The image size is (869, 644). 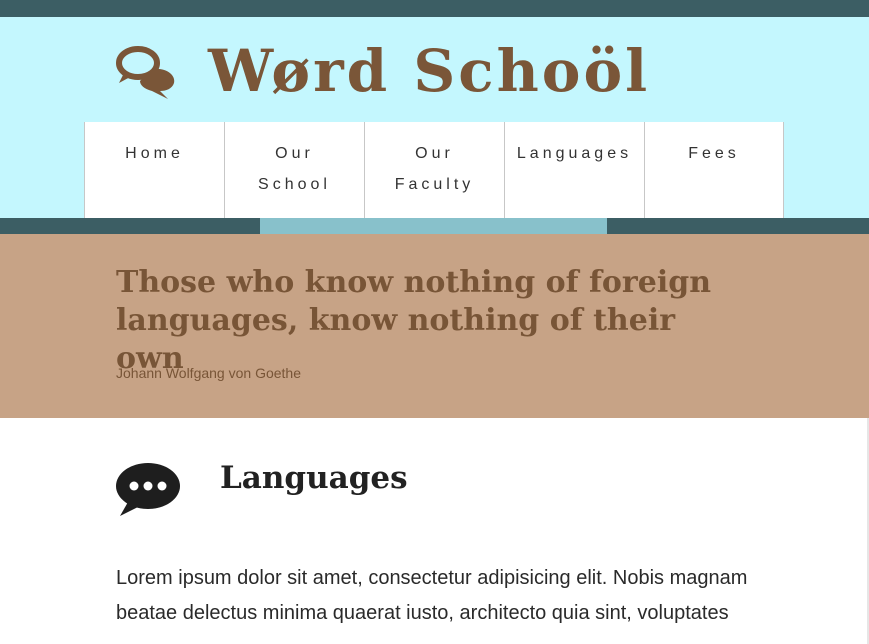 I want to click on divider-stripe-accent, so click(x=433, y=226).